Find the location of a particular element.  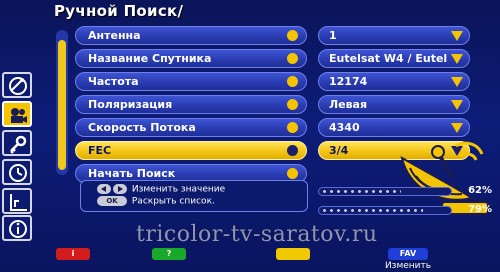

hint-panel: Изменить значение OK Раскрыть список. is located at coordinates (194, 196).